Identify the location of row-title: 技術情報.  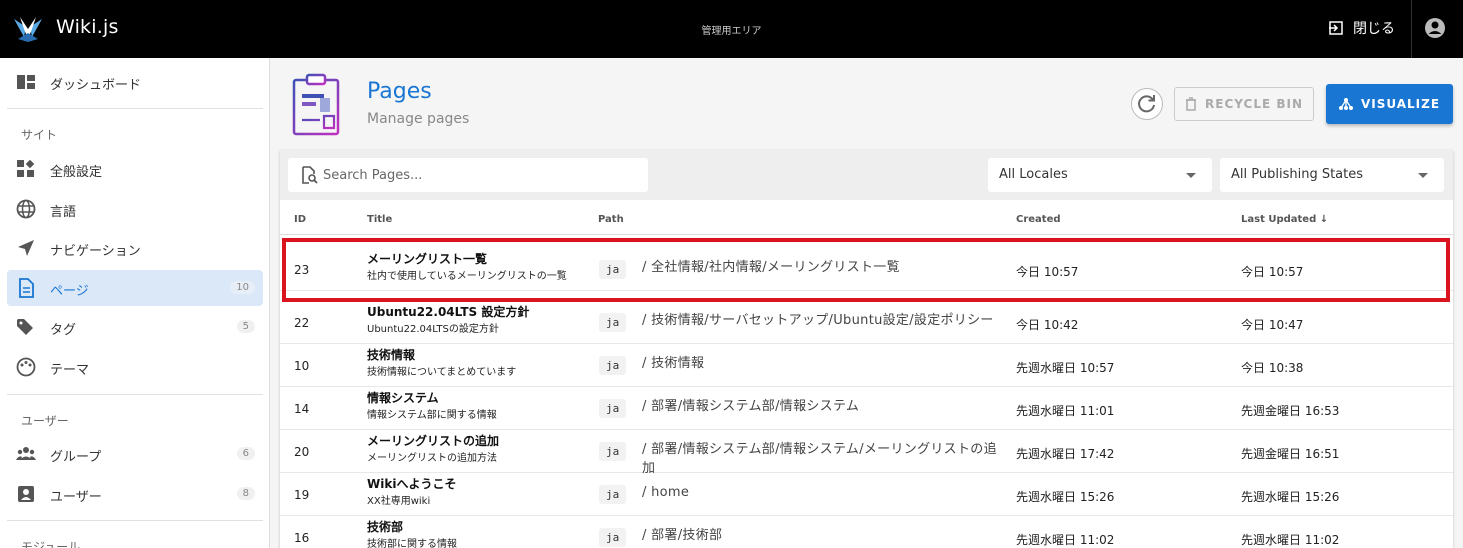
(391, 355).